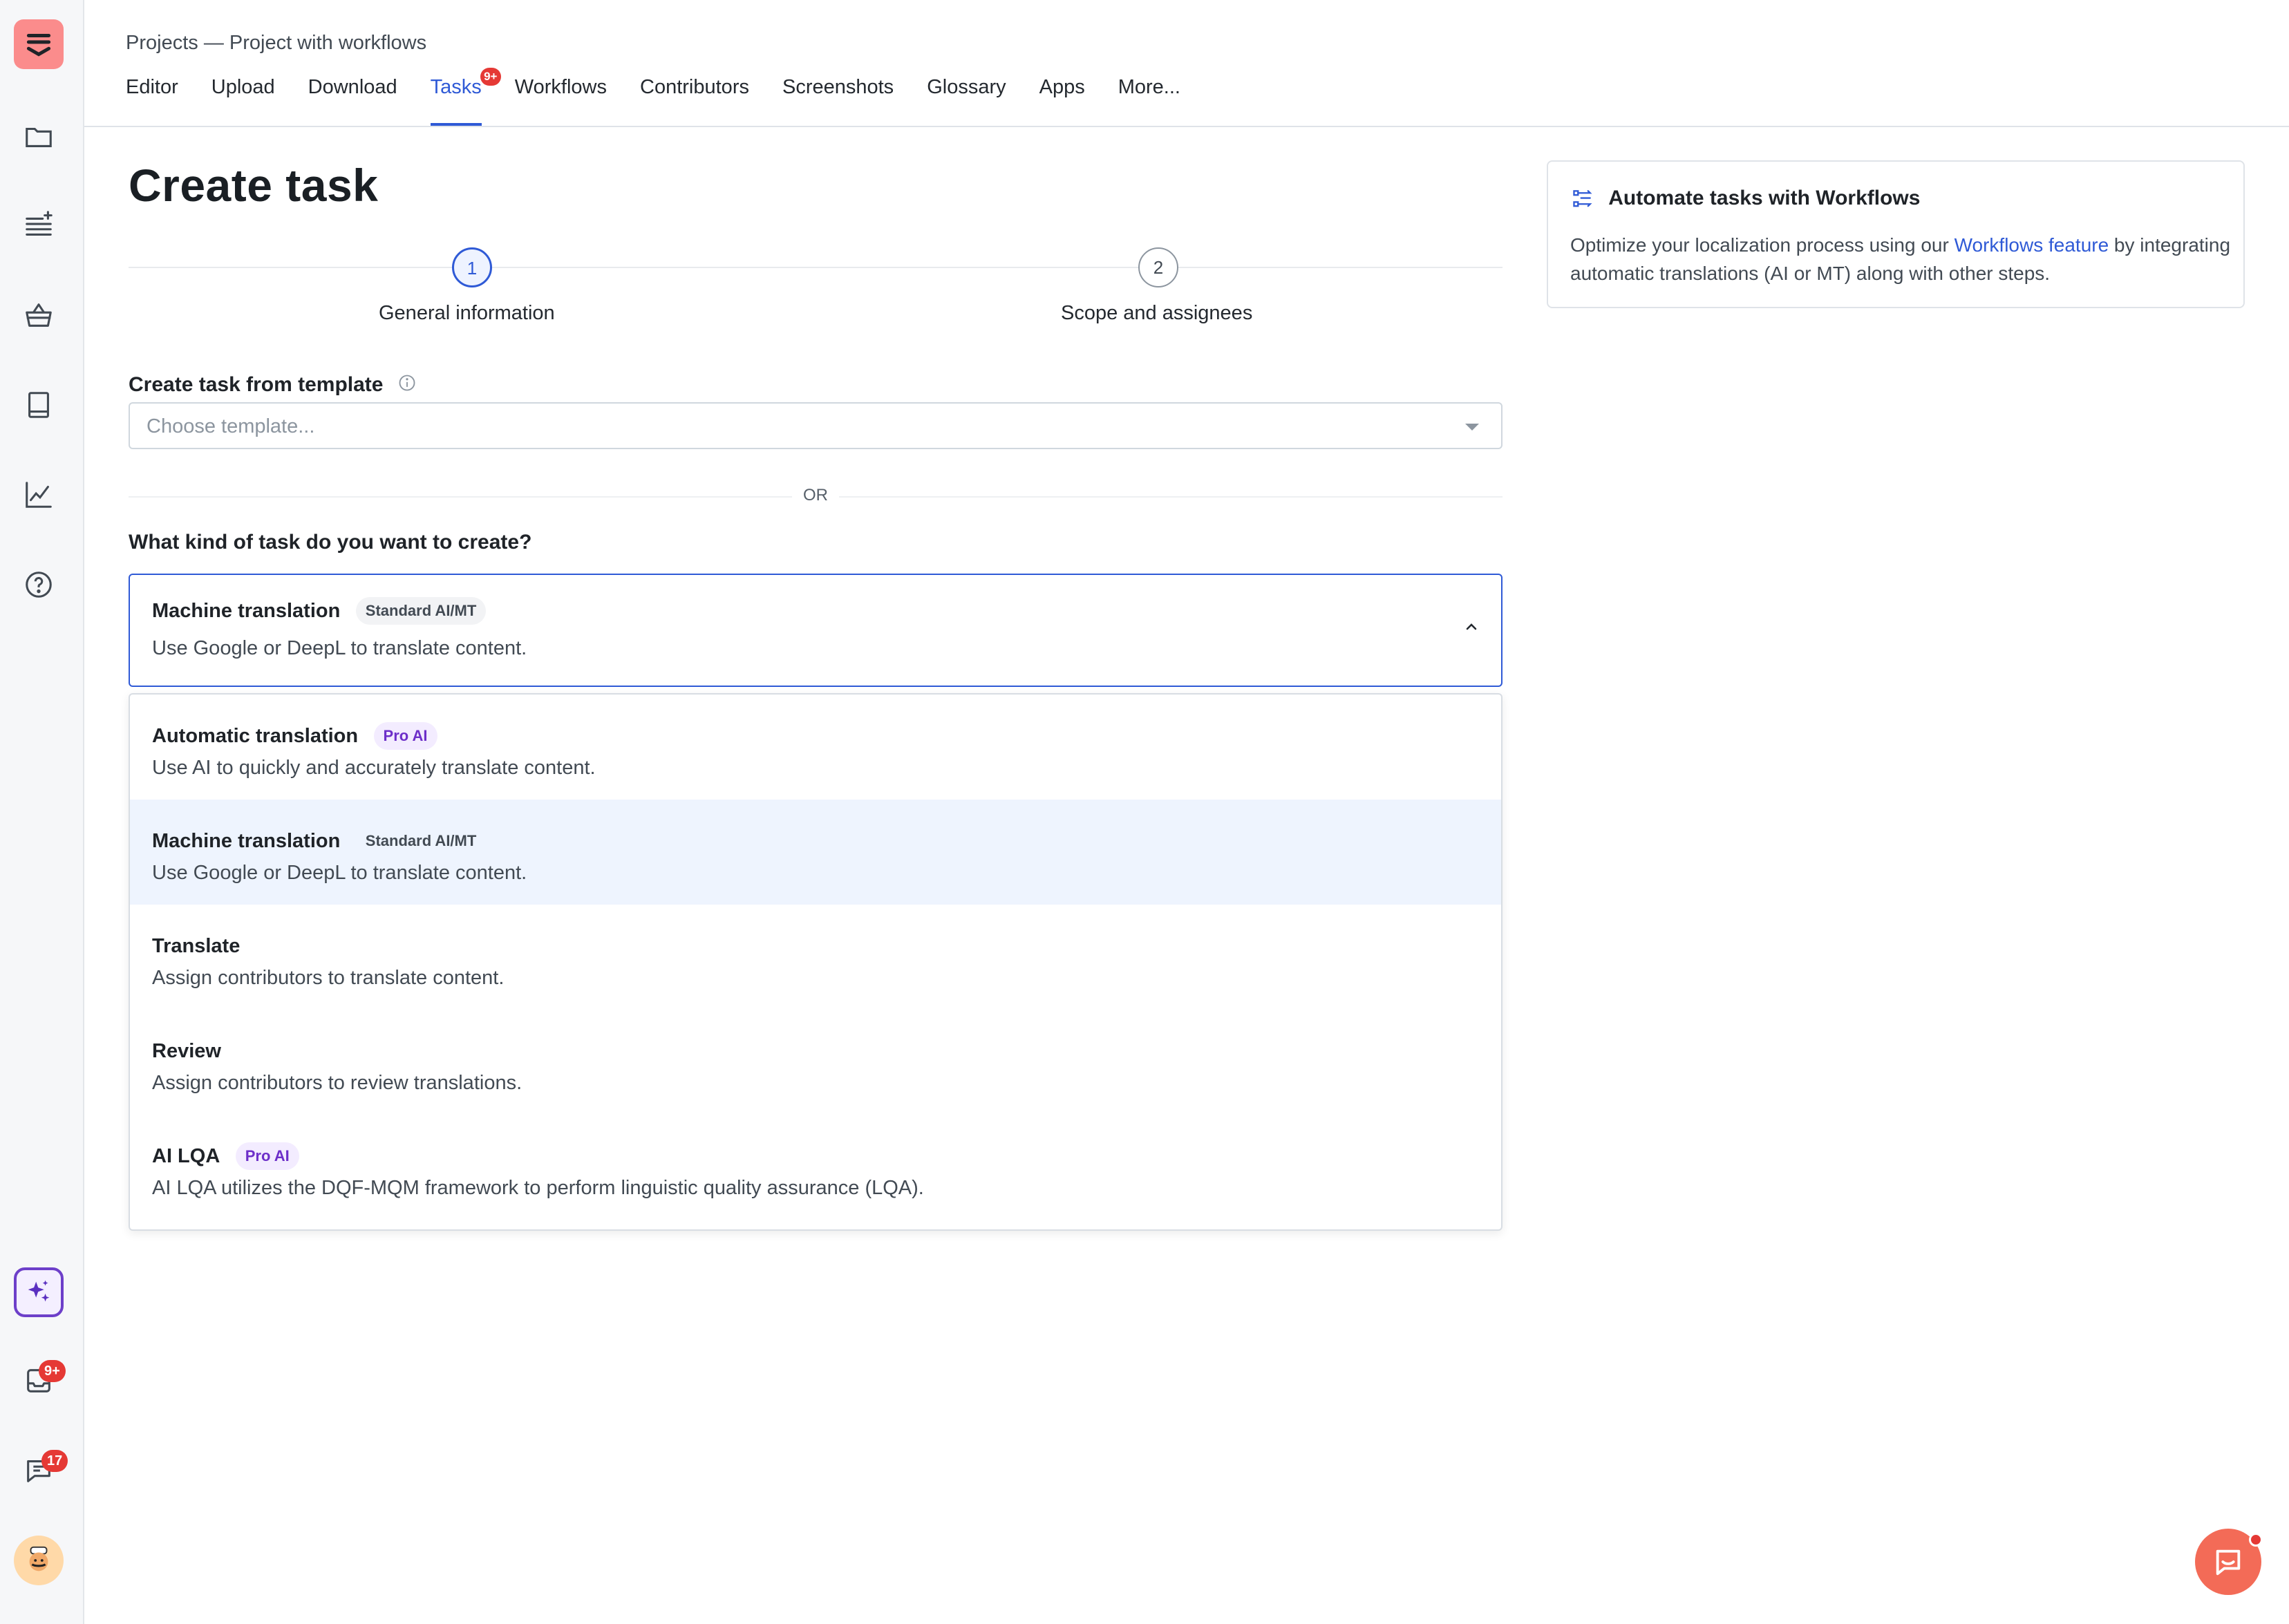  I want to click on workflow-icon, so click(1582, 198).